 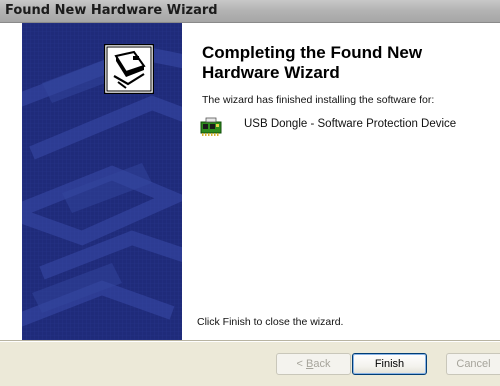 What do you see at coordinates (350, 131) in the screenshot?
I see `device-row: USB Dongle - Software Protection Device` at bounding box center [350, 131].